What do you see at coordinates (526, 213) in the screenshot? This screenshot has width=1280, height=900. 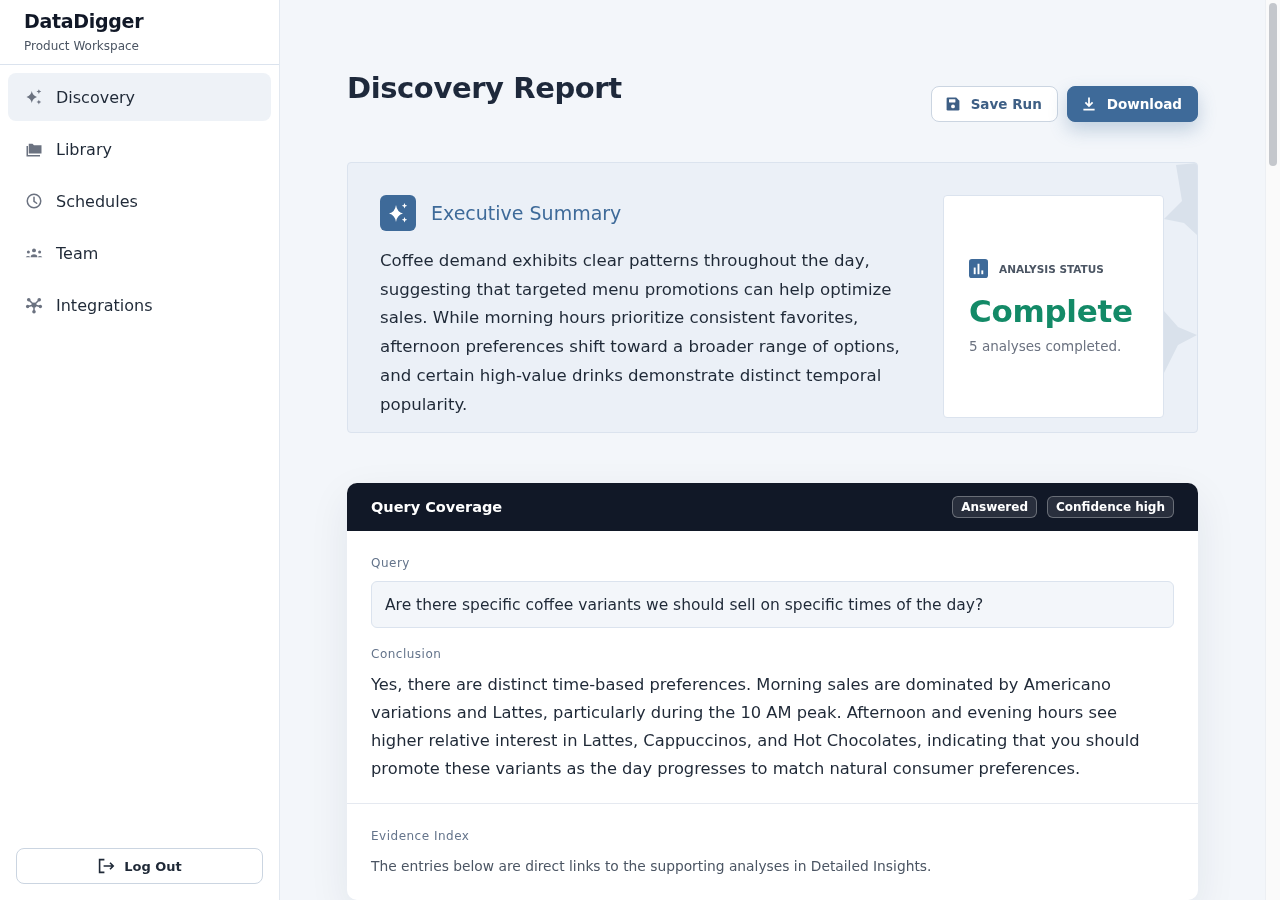 I see `section-heading: Executive Summary` at bounding box center [526, 213].